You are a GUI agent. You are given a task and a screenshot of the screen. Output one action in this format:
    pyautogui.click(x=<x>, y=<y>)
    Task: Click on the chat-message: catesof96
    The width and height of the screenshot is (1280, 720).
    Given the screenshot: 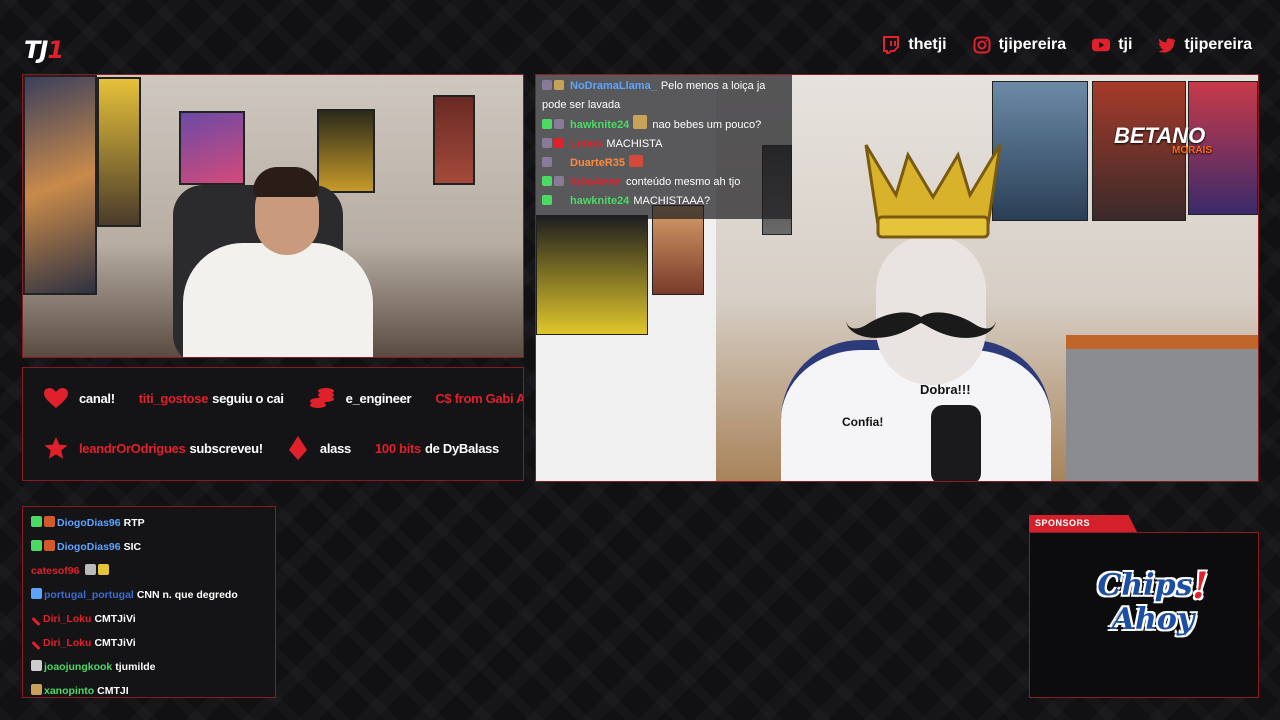 What is the action you would take?
    pyautogui.click(x=153, y=571)
    